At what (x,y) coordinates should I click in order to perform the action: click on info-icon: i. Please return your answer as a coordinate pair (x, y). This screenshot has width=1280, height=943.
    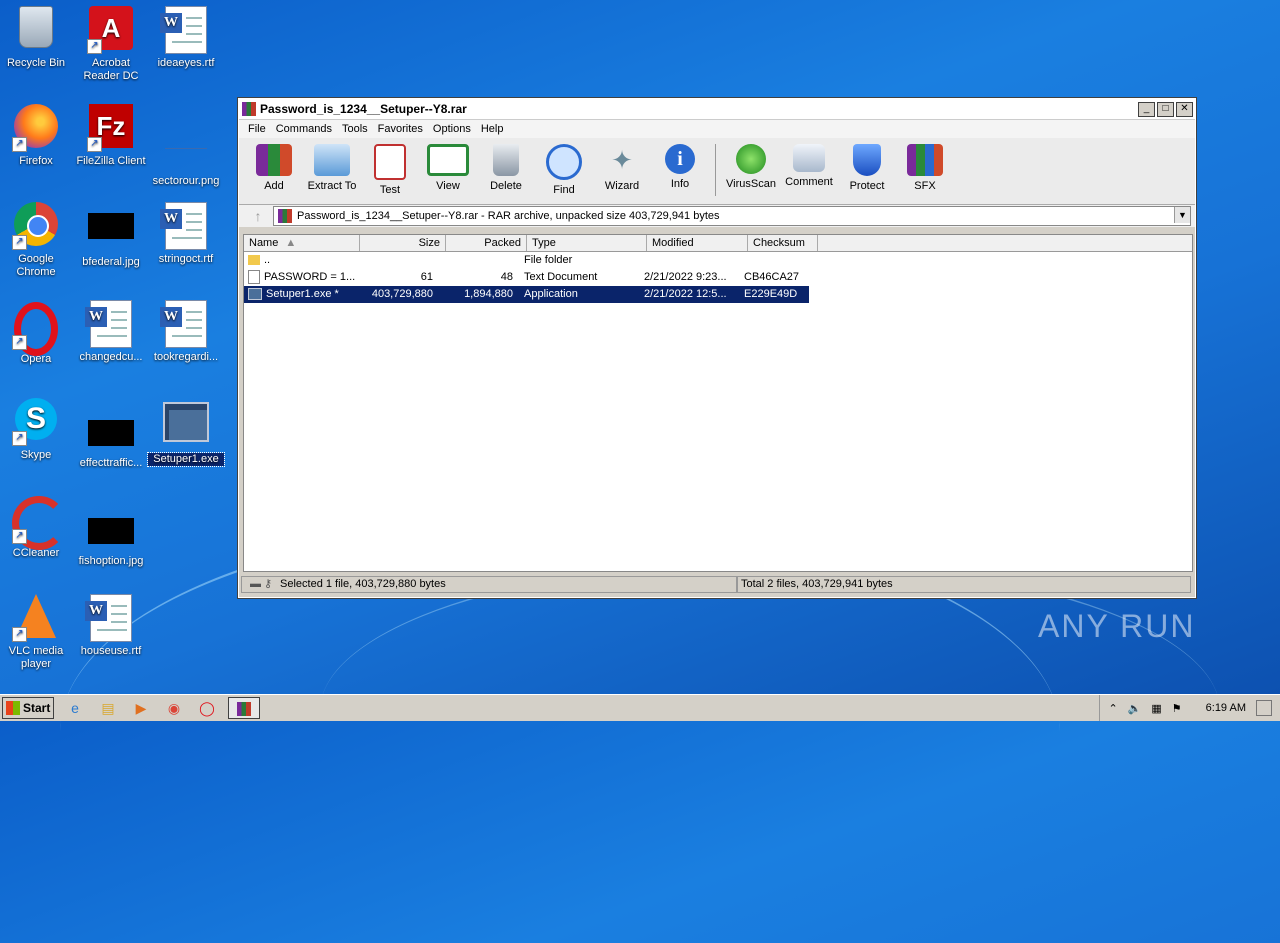
    Looking at the image, I should click on (680, 159).